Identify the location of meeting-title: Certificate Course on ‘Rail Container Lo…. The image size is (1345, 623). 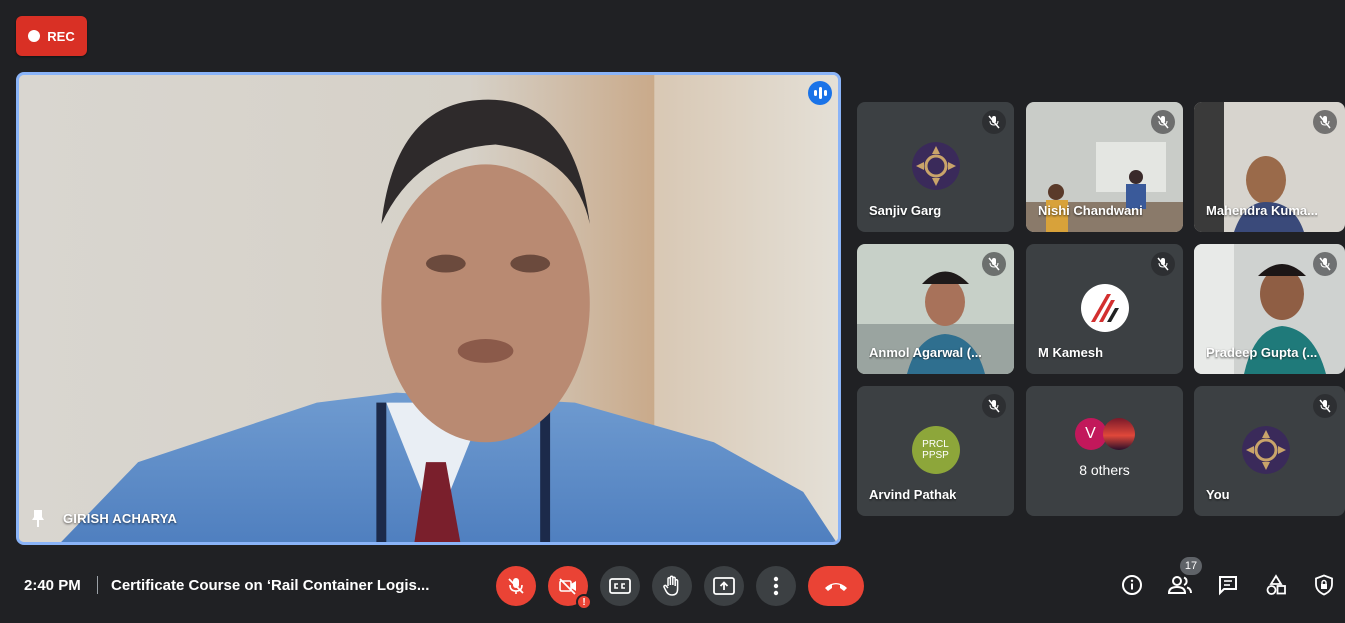
(270, 585).